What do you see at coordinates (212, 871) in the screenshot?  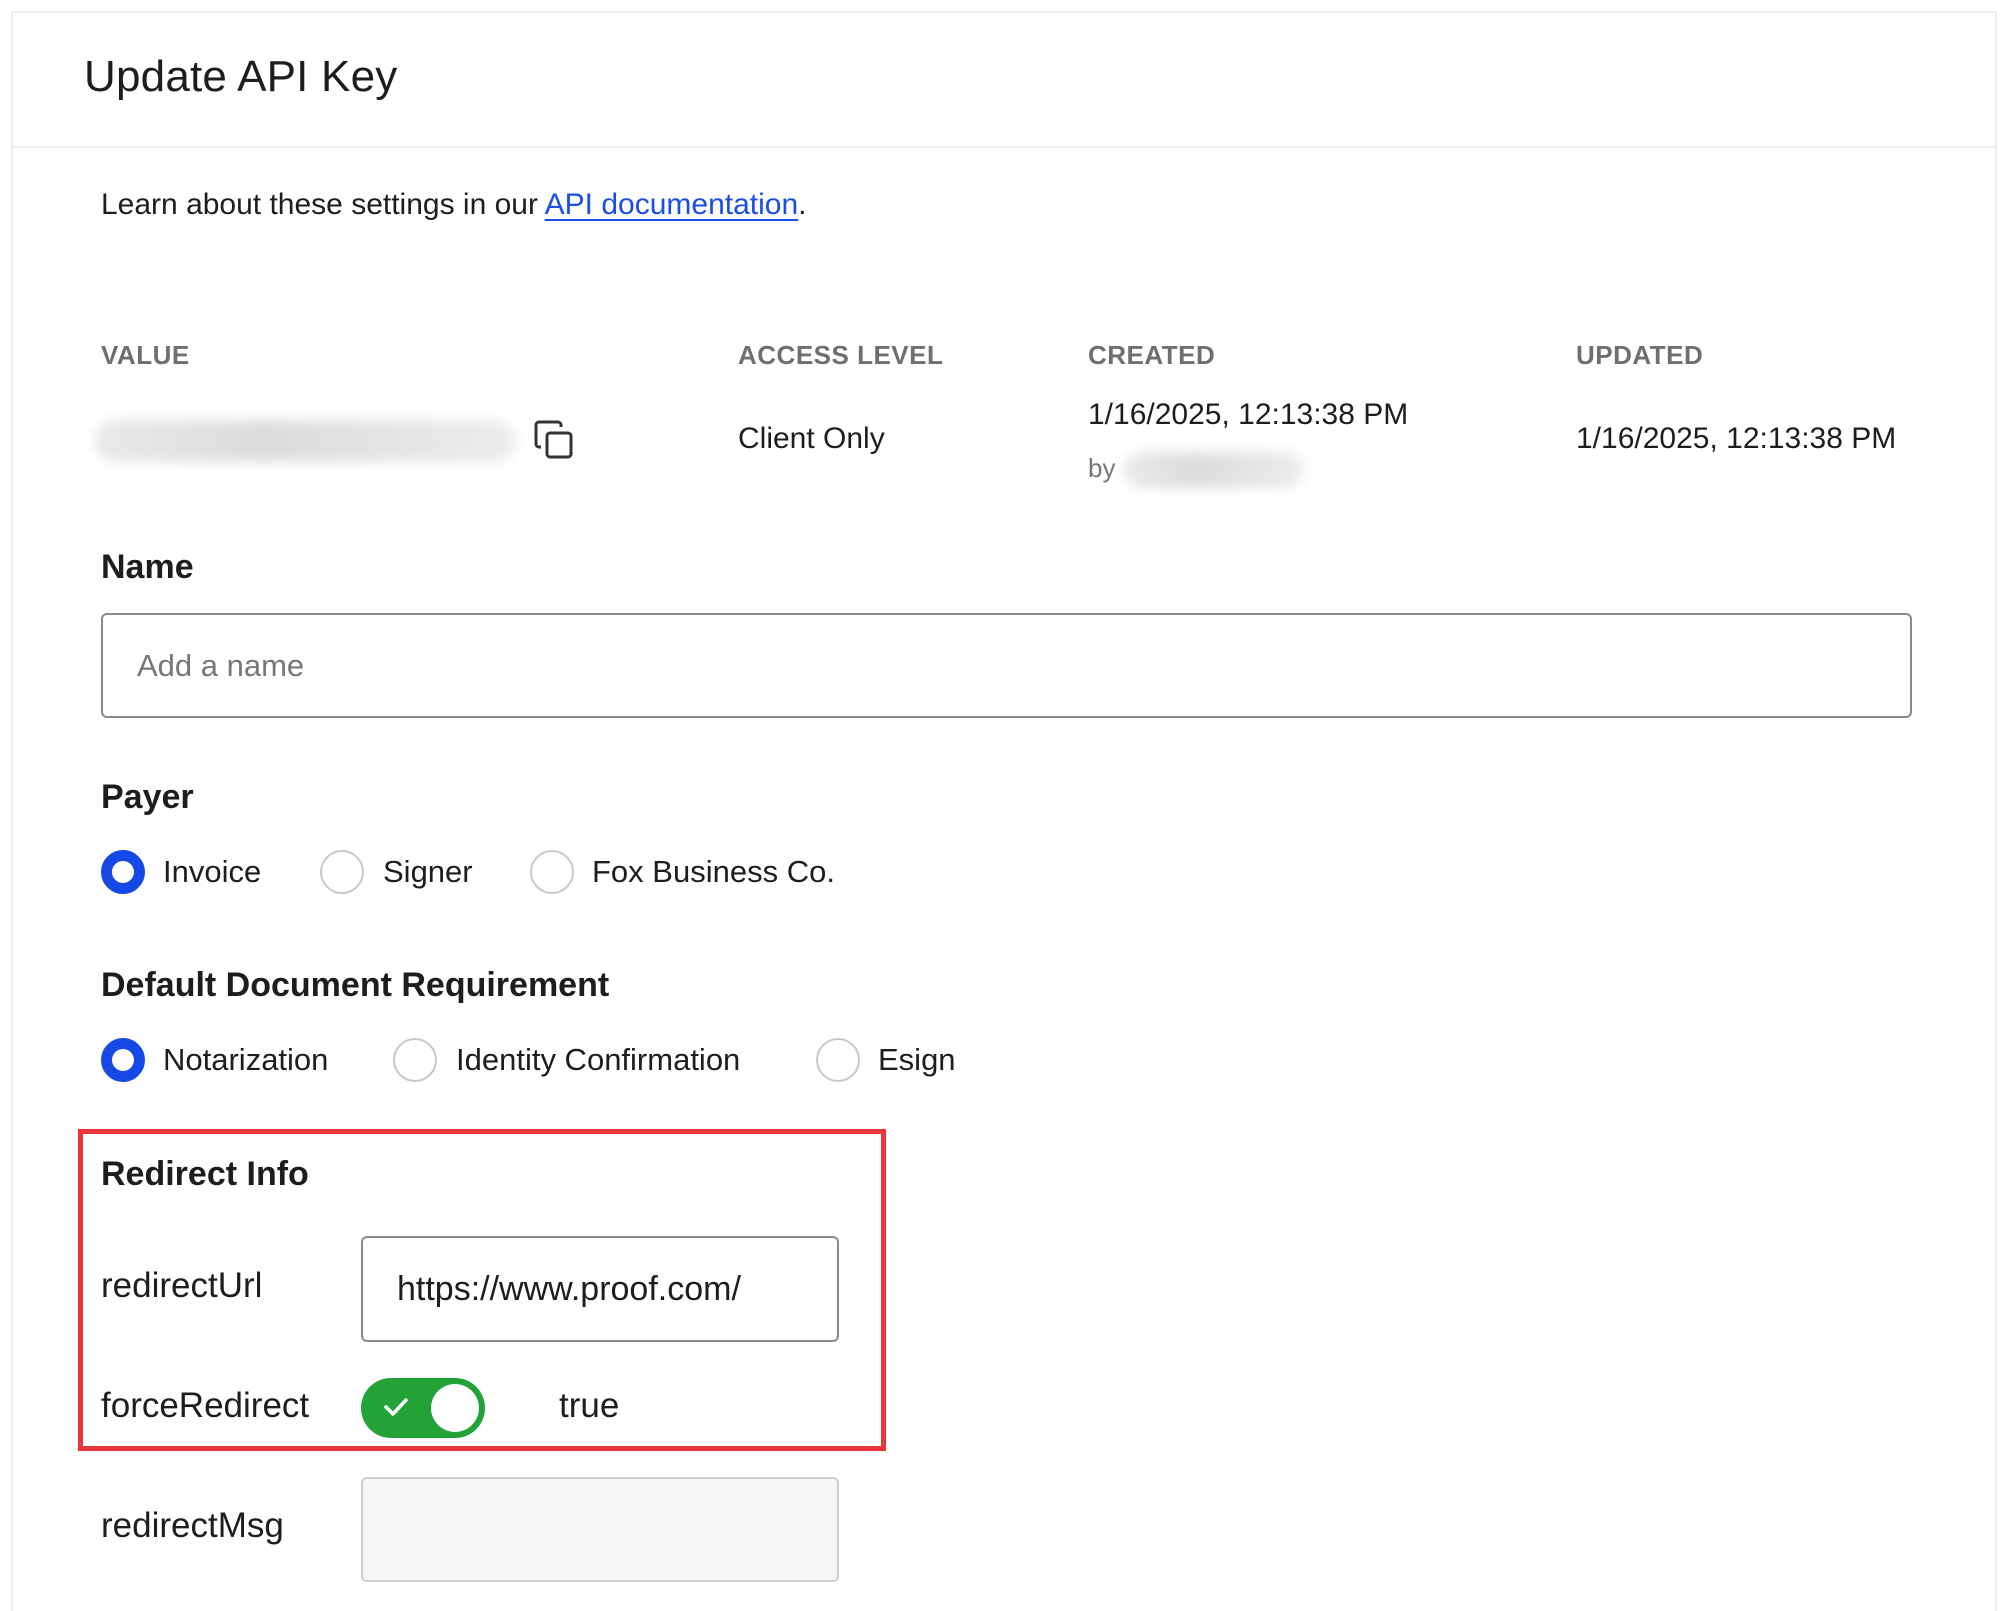 I see `payer-option-invoice-label: Invoice` at bounding box center [212, 871].